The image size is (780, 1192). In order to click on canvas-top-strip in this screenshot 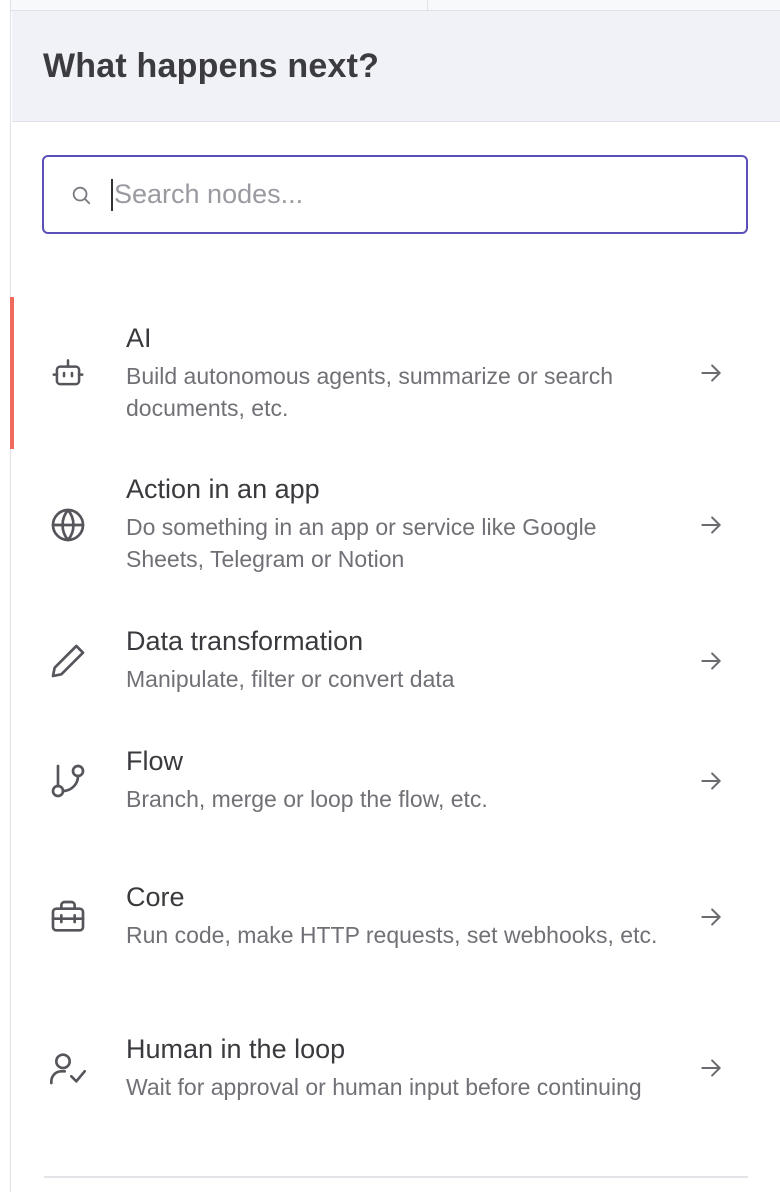, I will do `click(390, 5)`.